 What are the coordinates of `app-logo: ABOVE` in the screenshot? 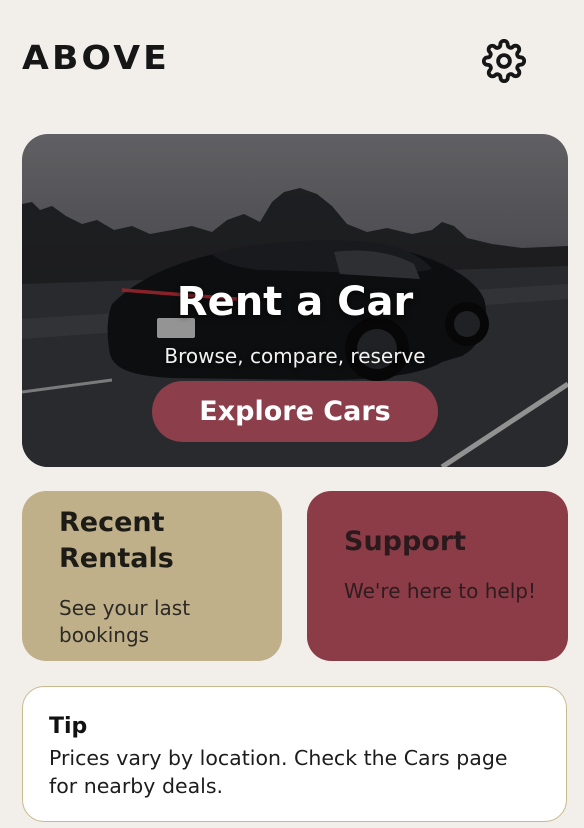 It's located at (96, 57).